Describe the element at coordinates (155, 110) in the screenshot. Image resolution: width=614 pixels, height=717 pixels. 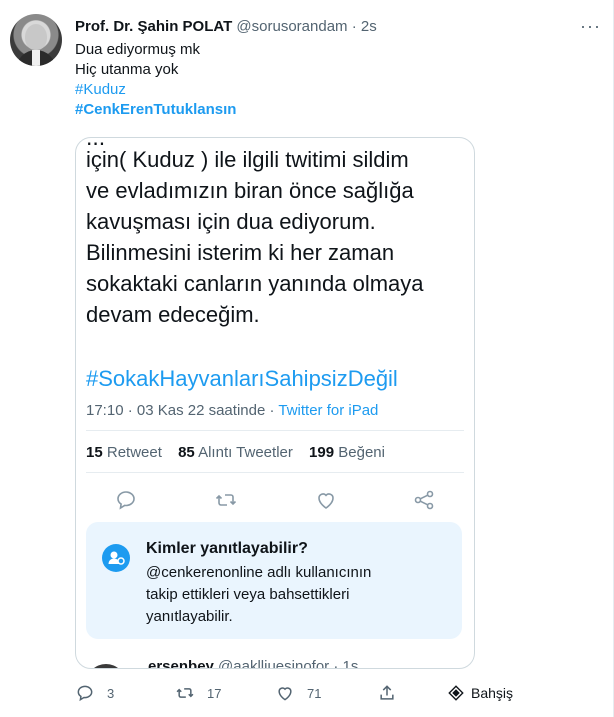
I see `hashtag-link: #CenkErenTutuklansın` at that location.